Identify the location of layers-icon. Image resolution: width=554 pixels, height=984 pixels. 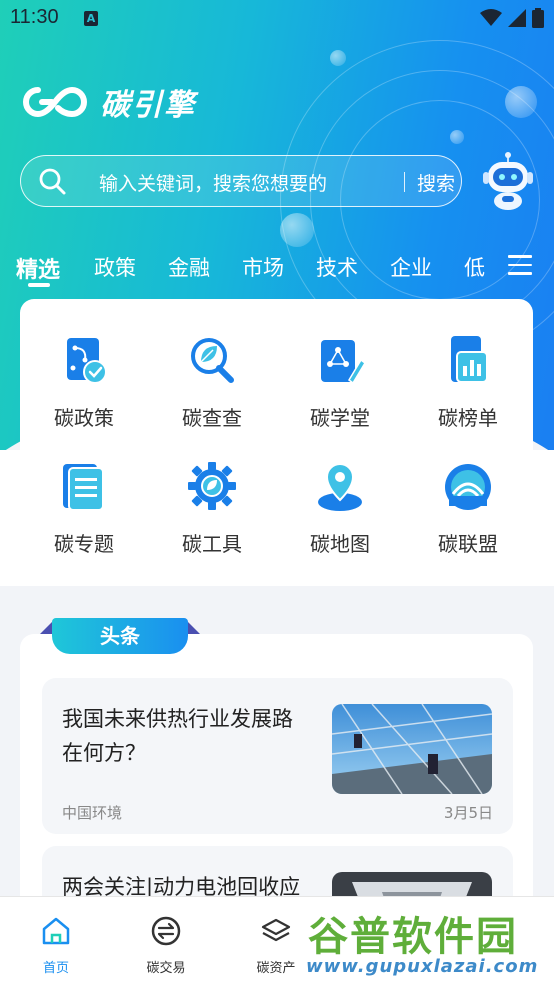
(276, 930).